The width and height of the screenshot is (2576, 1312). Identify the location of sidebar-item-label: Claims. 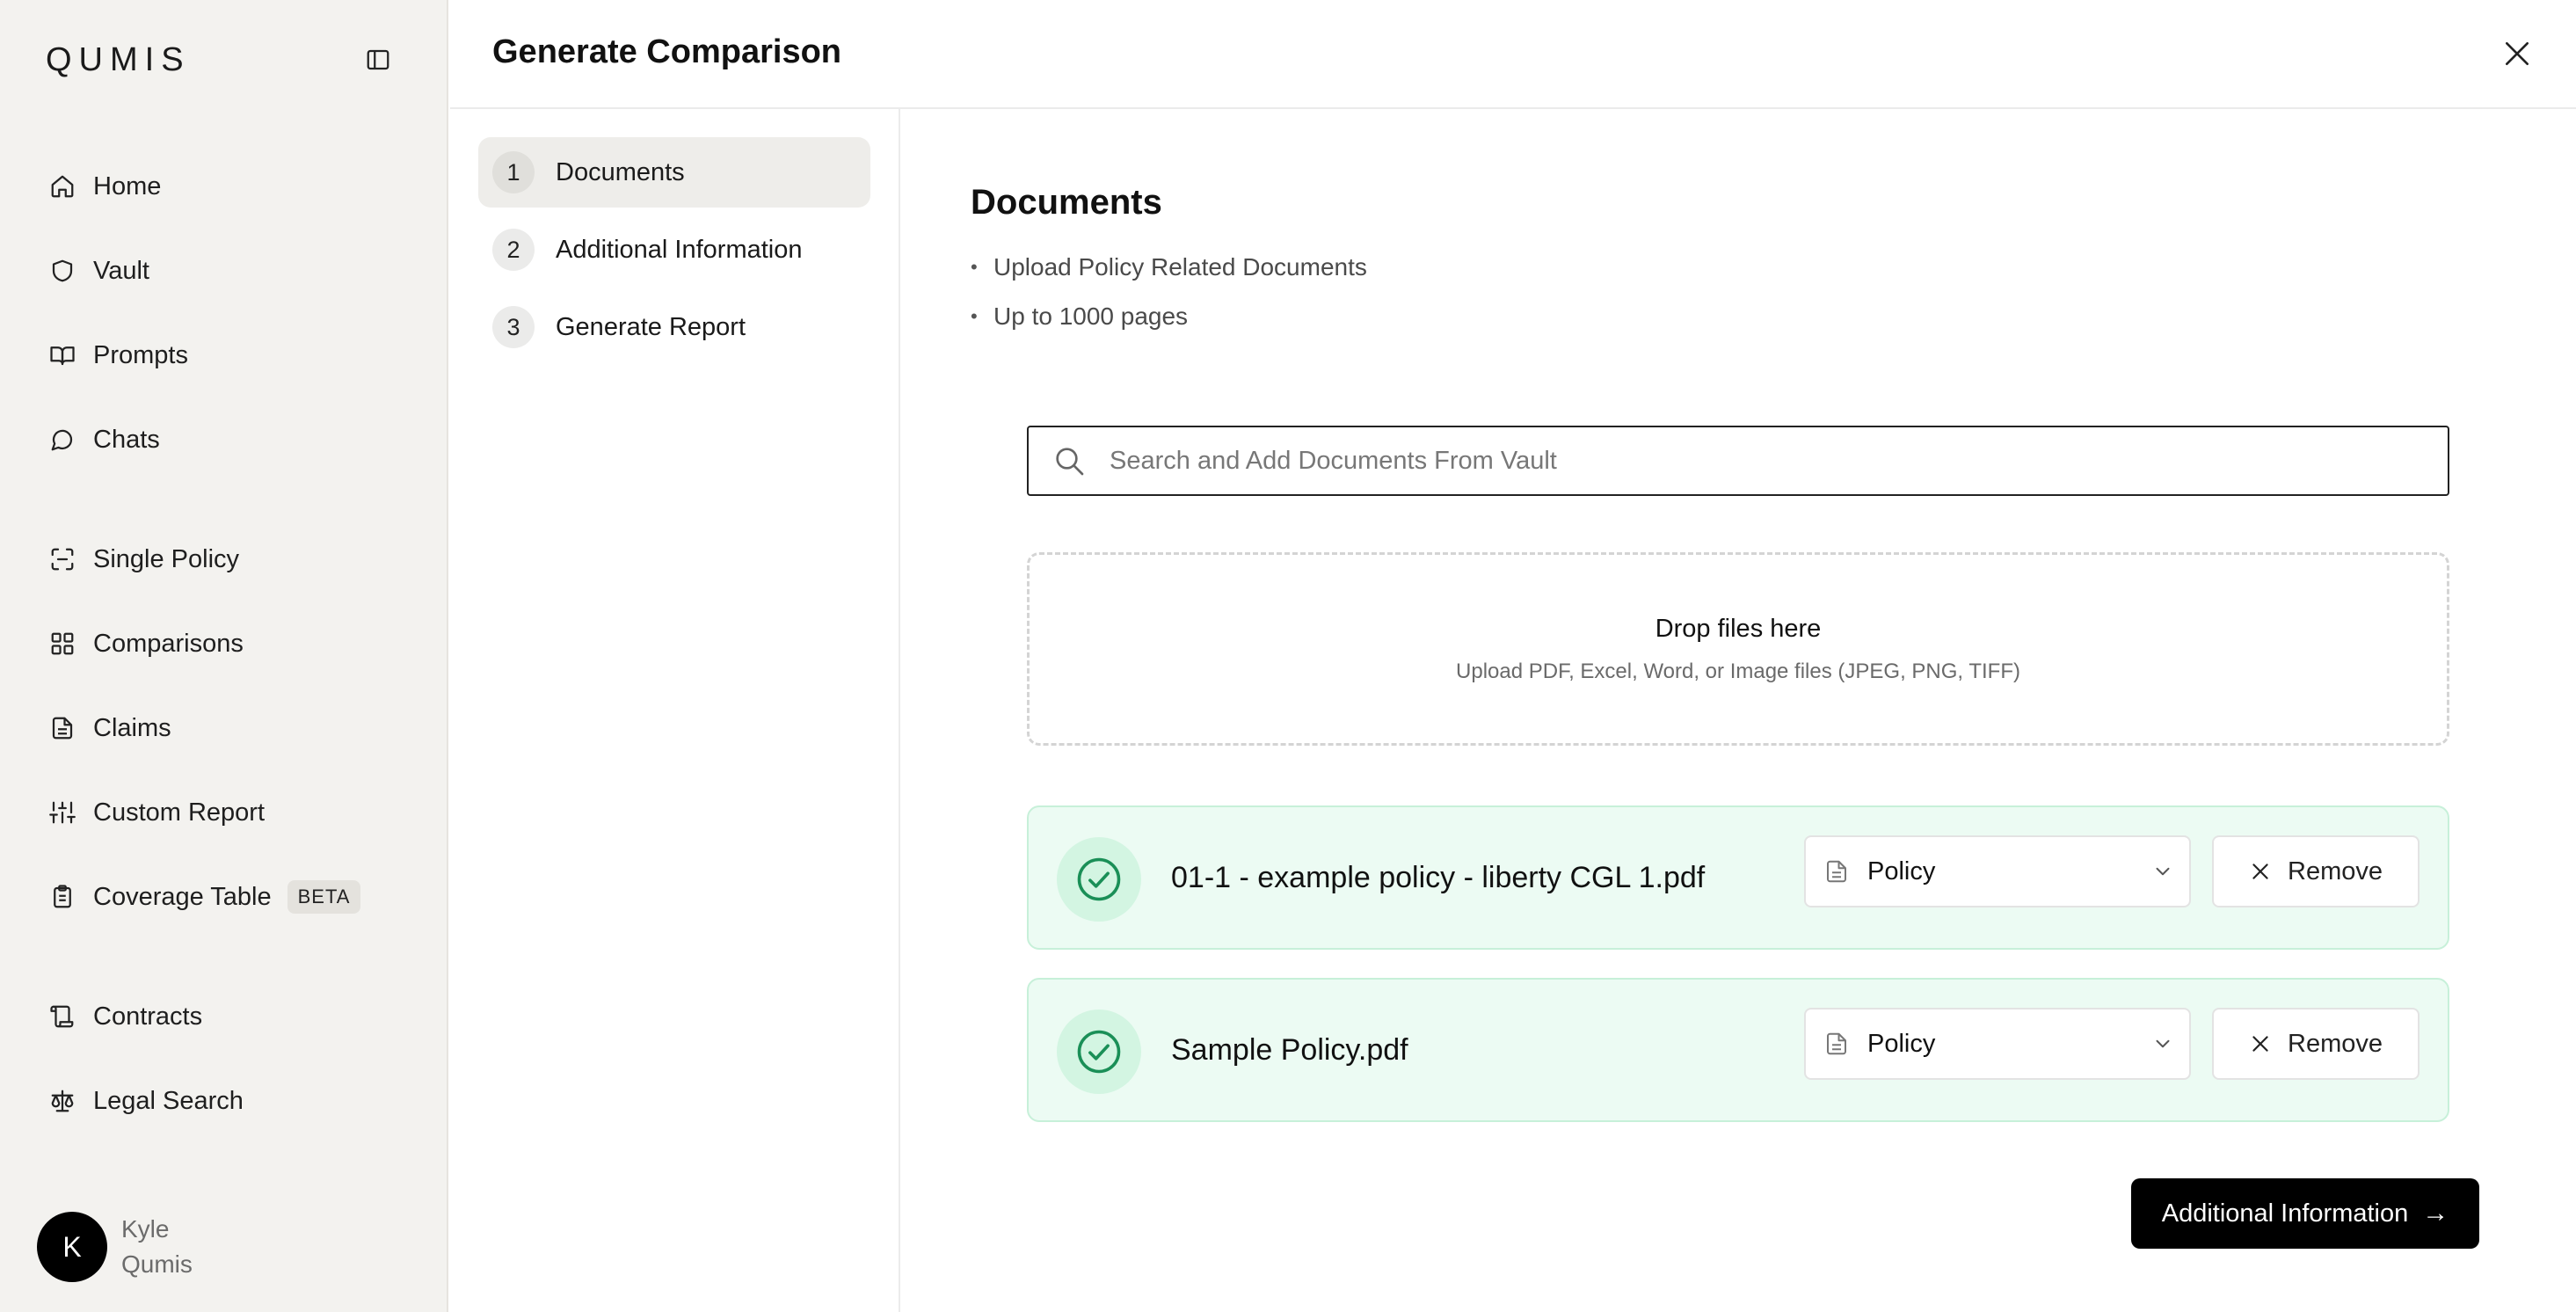
(132, 727).